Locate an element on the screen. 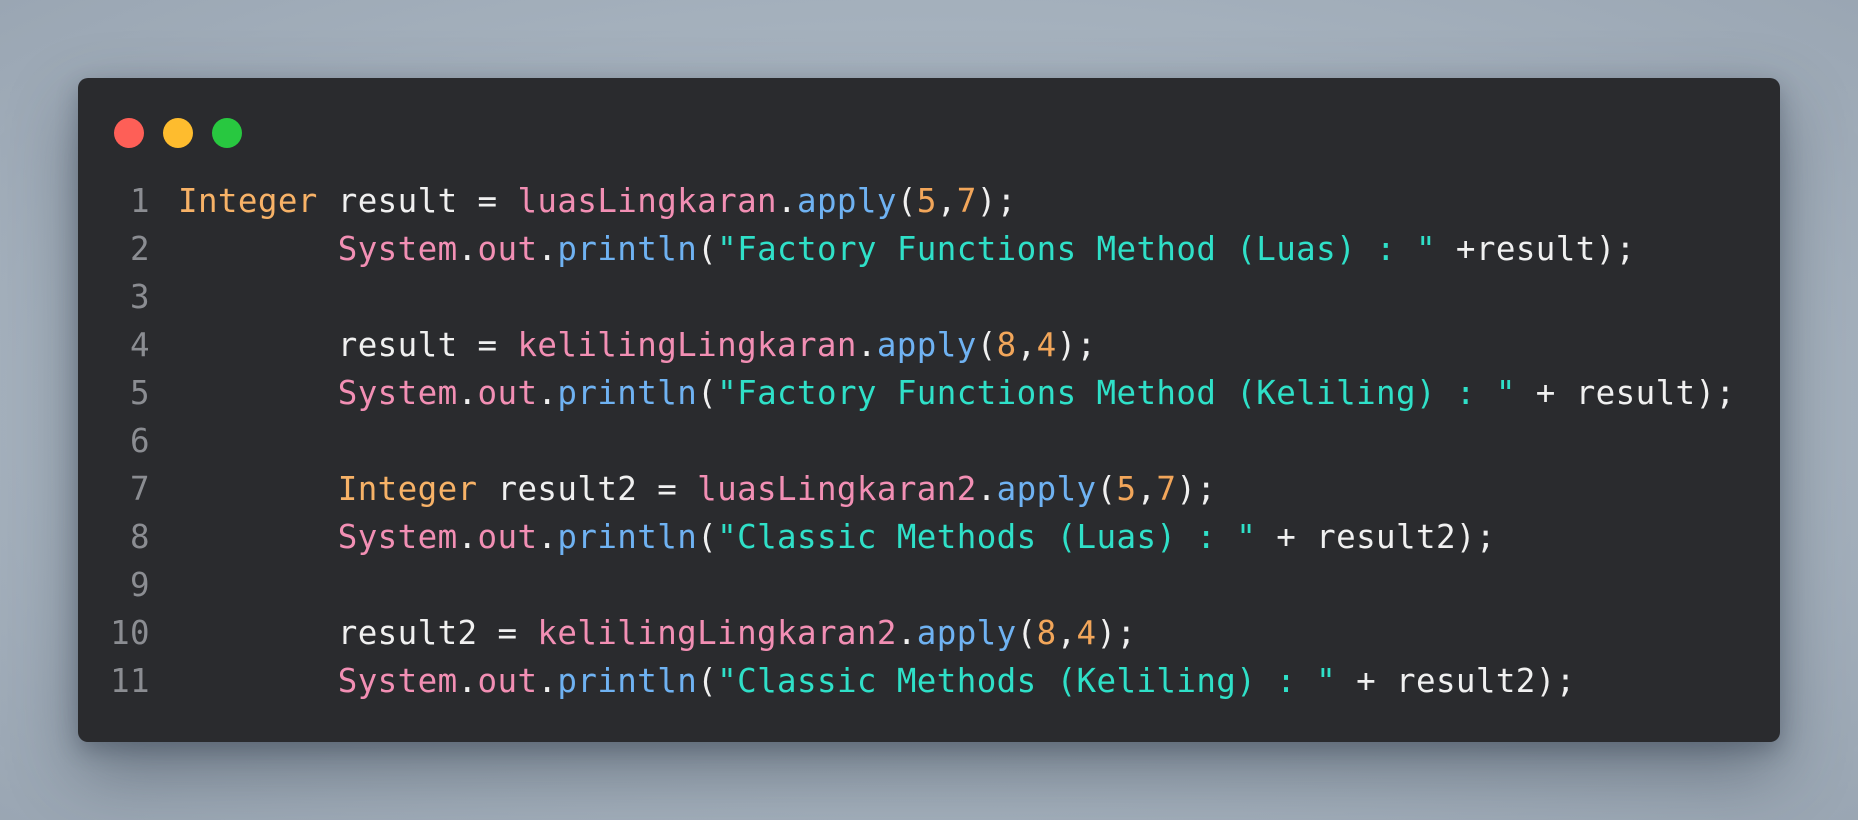 Image resolution: width=1858 pixels, height=820 pixels. code-token-obj: kelilingLingkaran2 is located at coordinates (717, 633).